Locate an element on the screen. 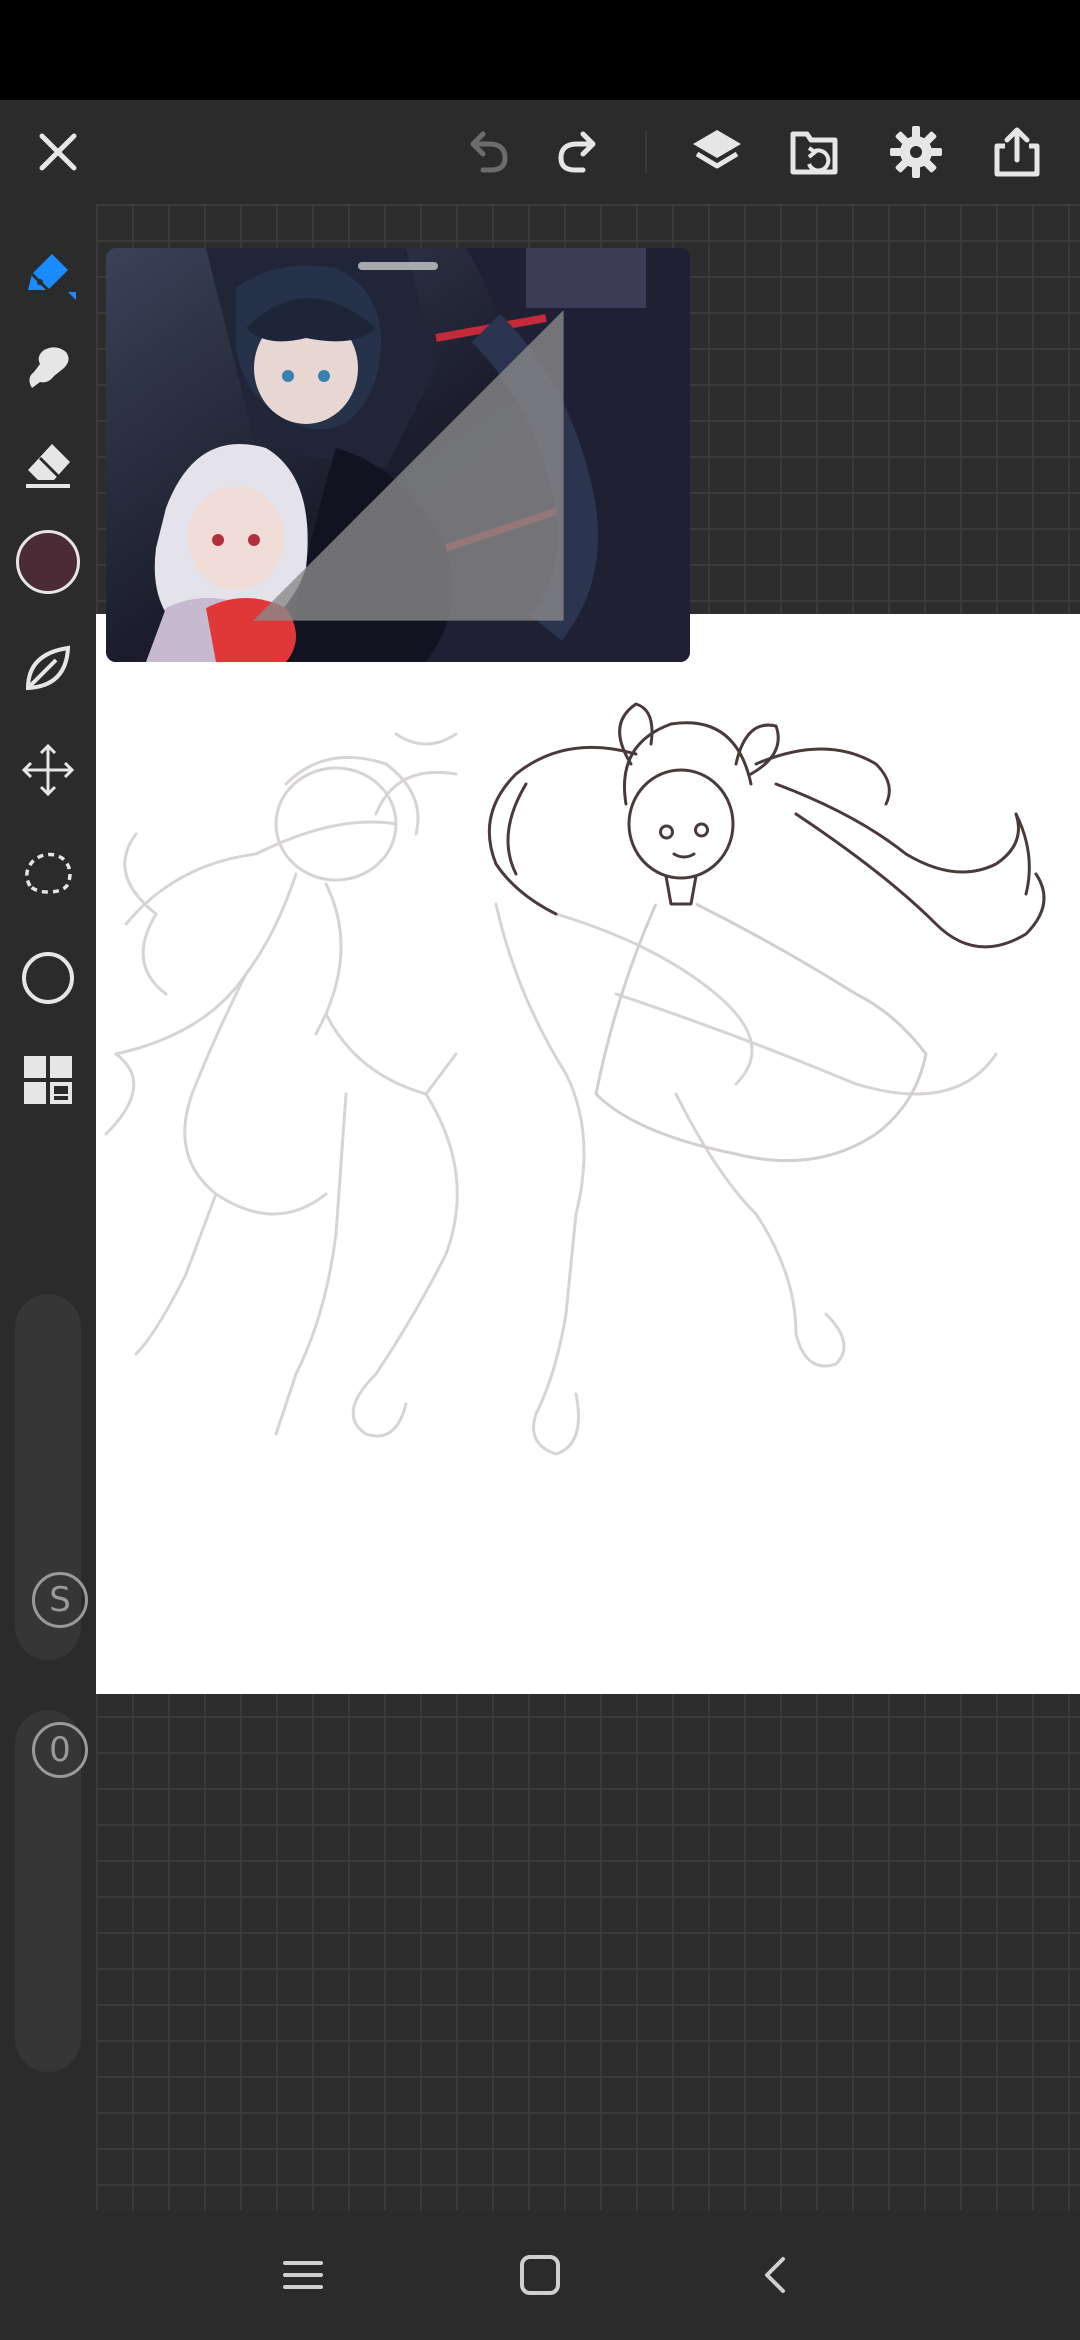 Image resolution: width=1080 pixels, height=2340 pixels. eraser-tool is located at coordinates (48, 462).